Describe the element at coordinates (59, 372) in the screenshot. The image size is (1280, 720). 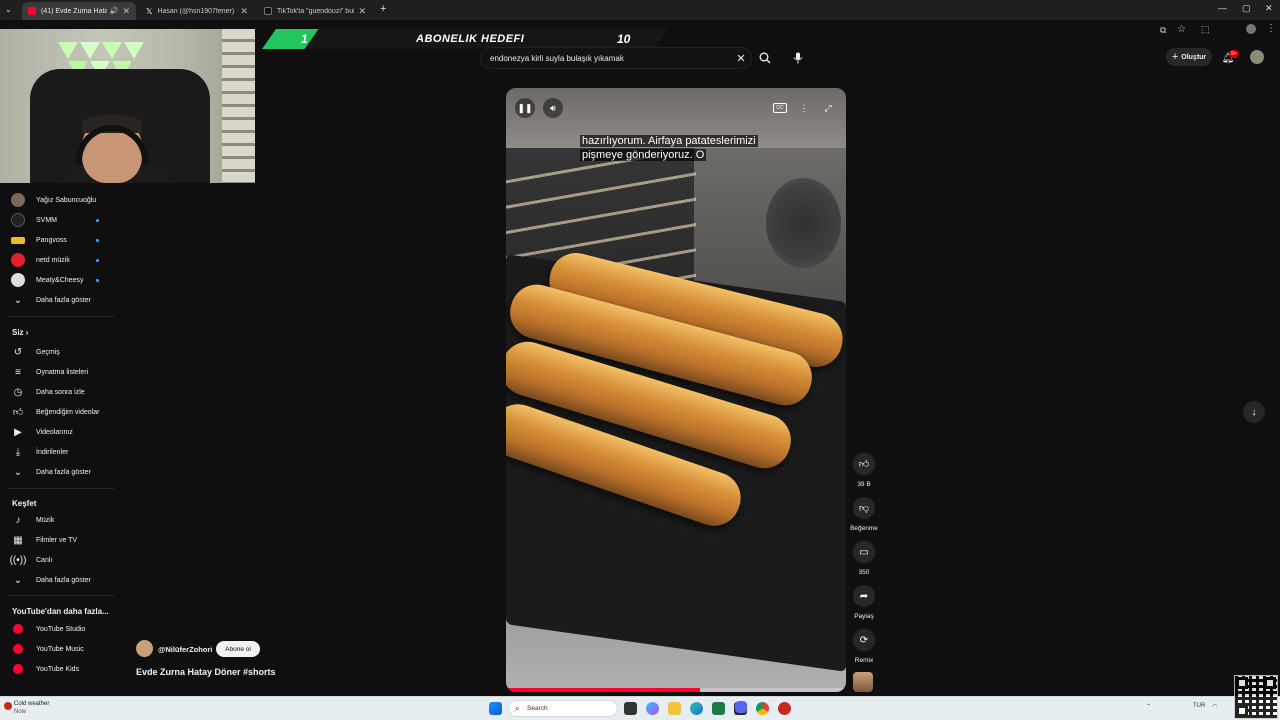
I see `sidebar-item-playlists: ≡ Oynatma listeleri` at that location.